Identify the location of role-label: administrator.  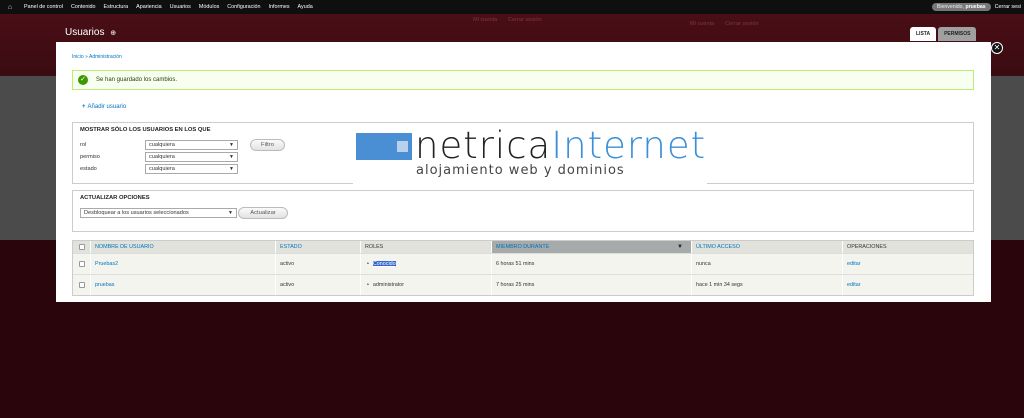
(388, 285).